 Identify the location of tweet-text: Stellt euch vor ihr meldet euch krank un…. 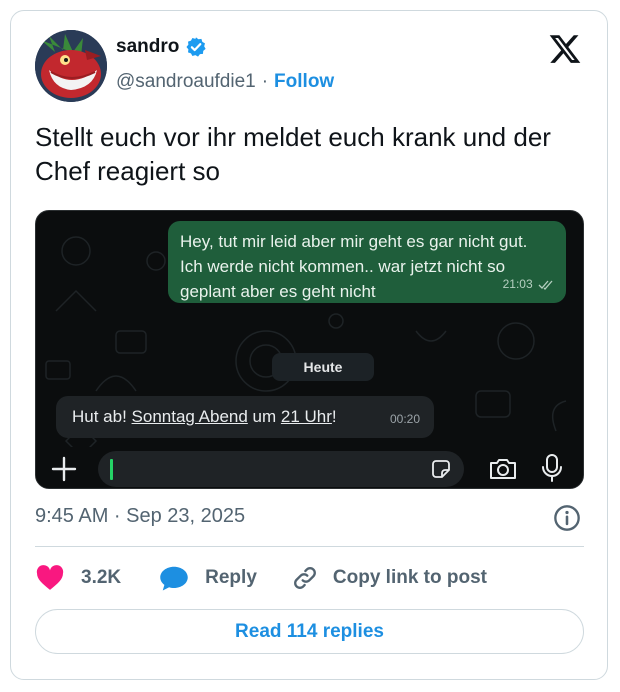
(293, 154).